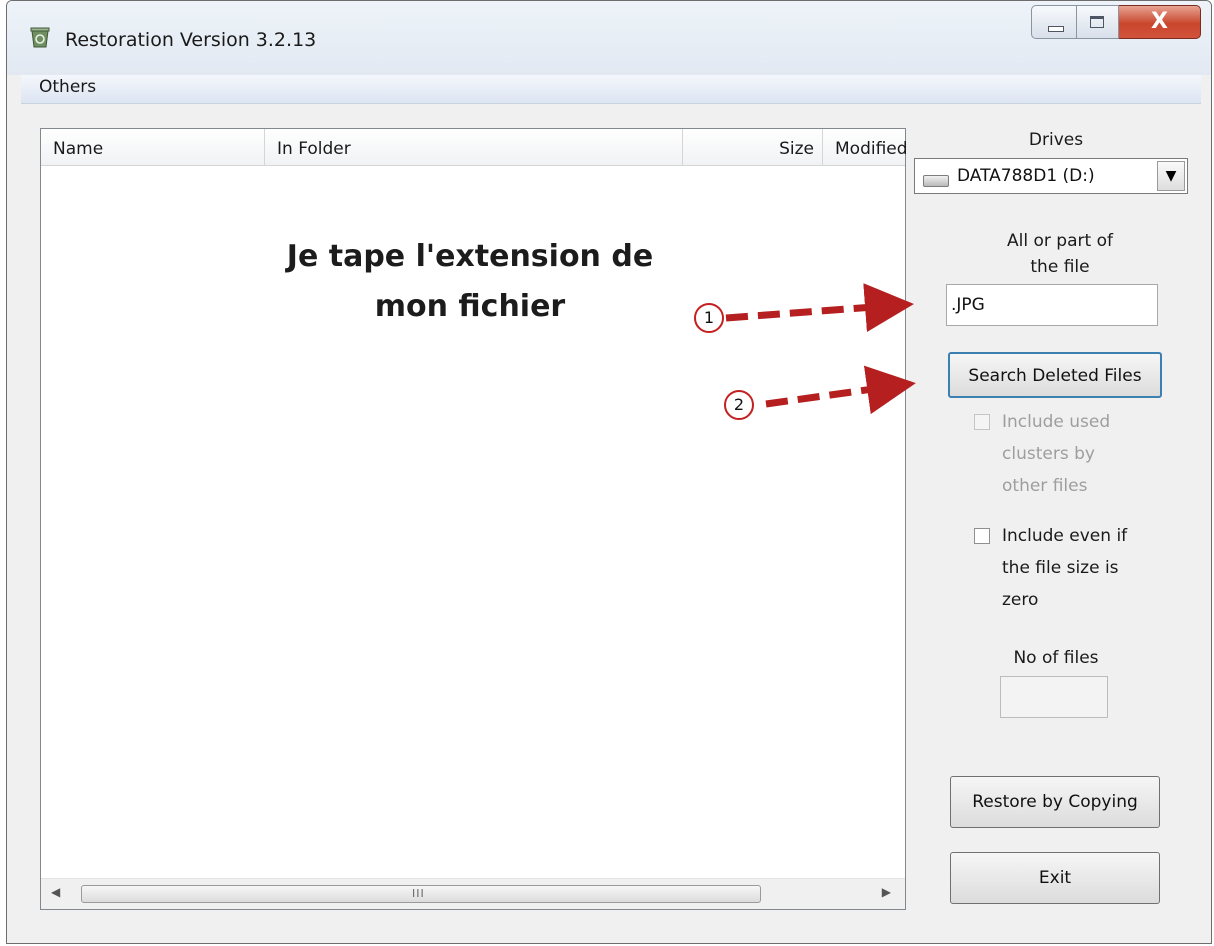 This screenshot has width=1214, height=946. What do you see at coordinates (739, 405) in the screenshot?
I see `step-2-marker: 2` at bounding box center [739, 405].